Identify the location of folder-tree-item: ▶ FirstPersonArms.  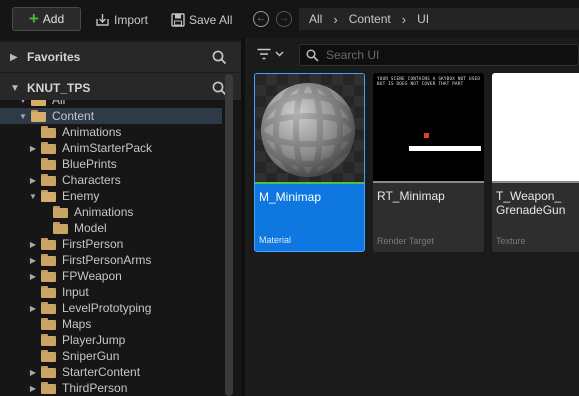
(111, 260).